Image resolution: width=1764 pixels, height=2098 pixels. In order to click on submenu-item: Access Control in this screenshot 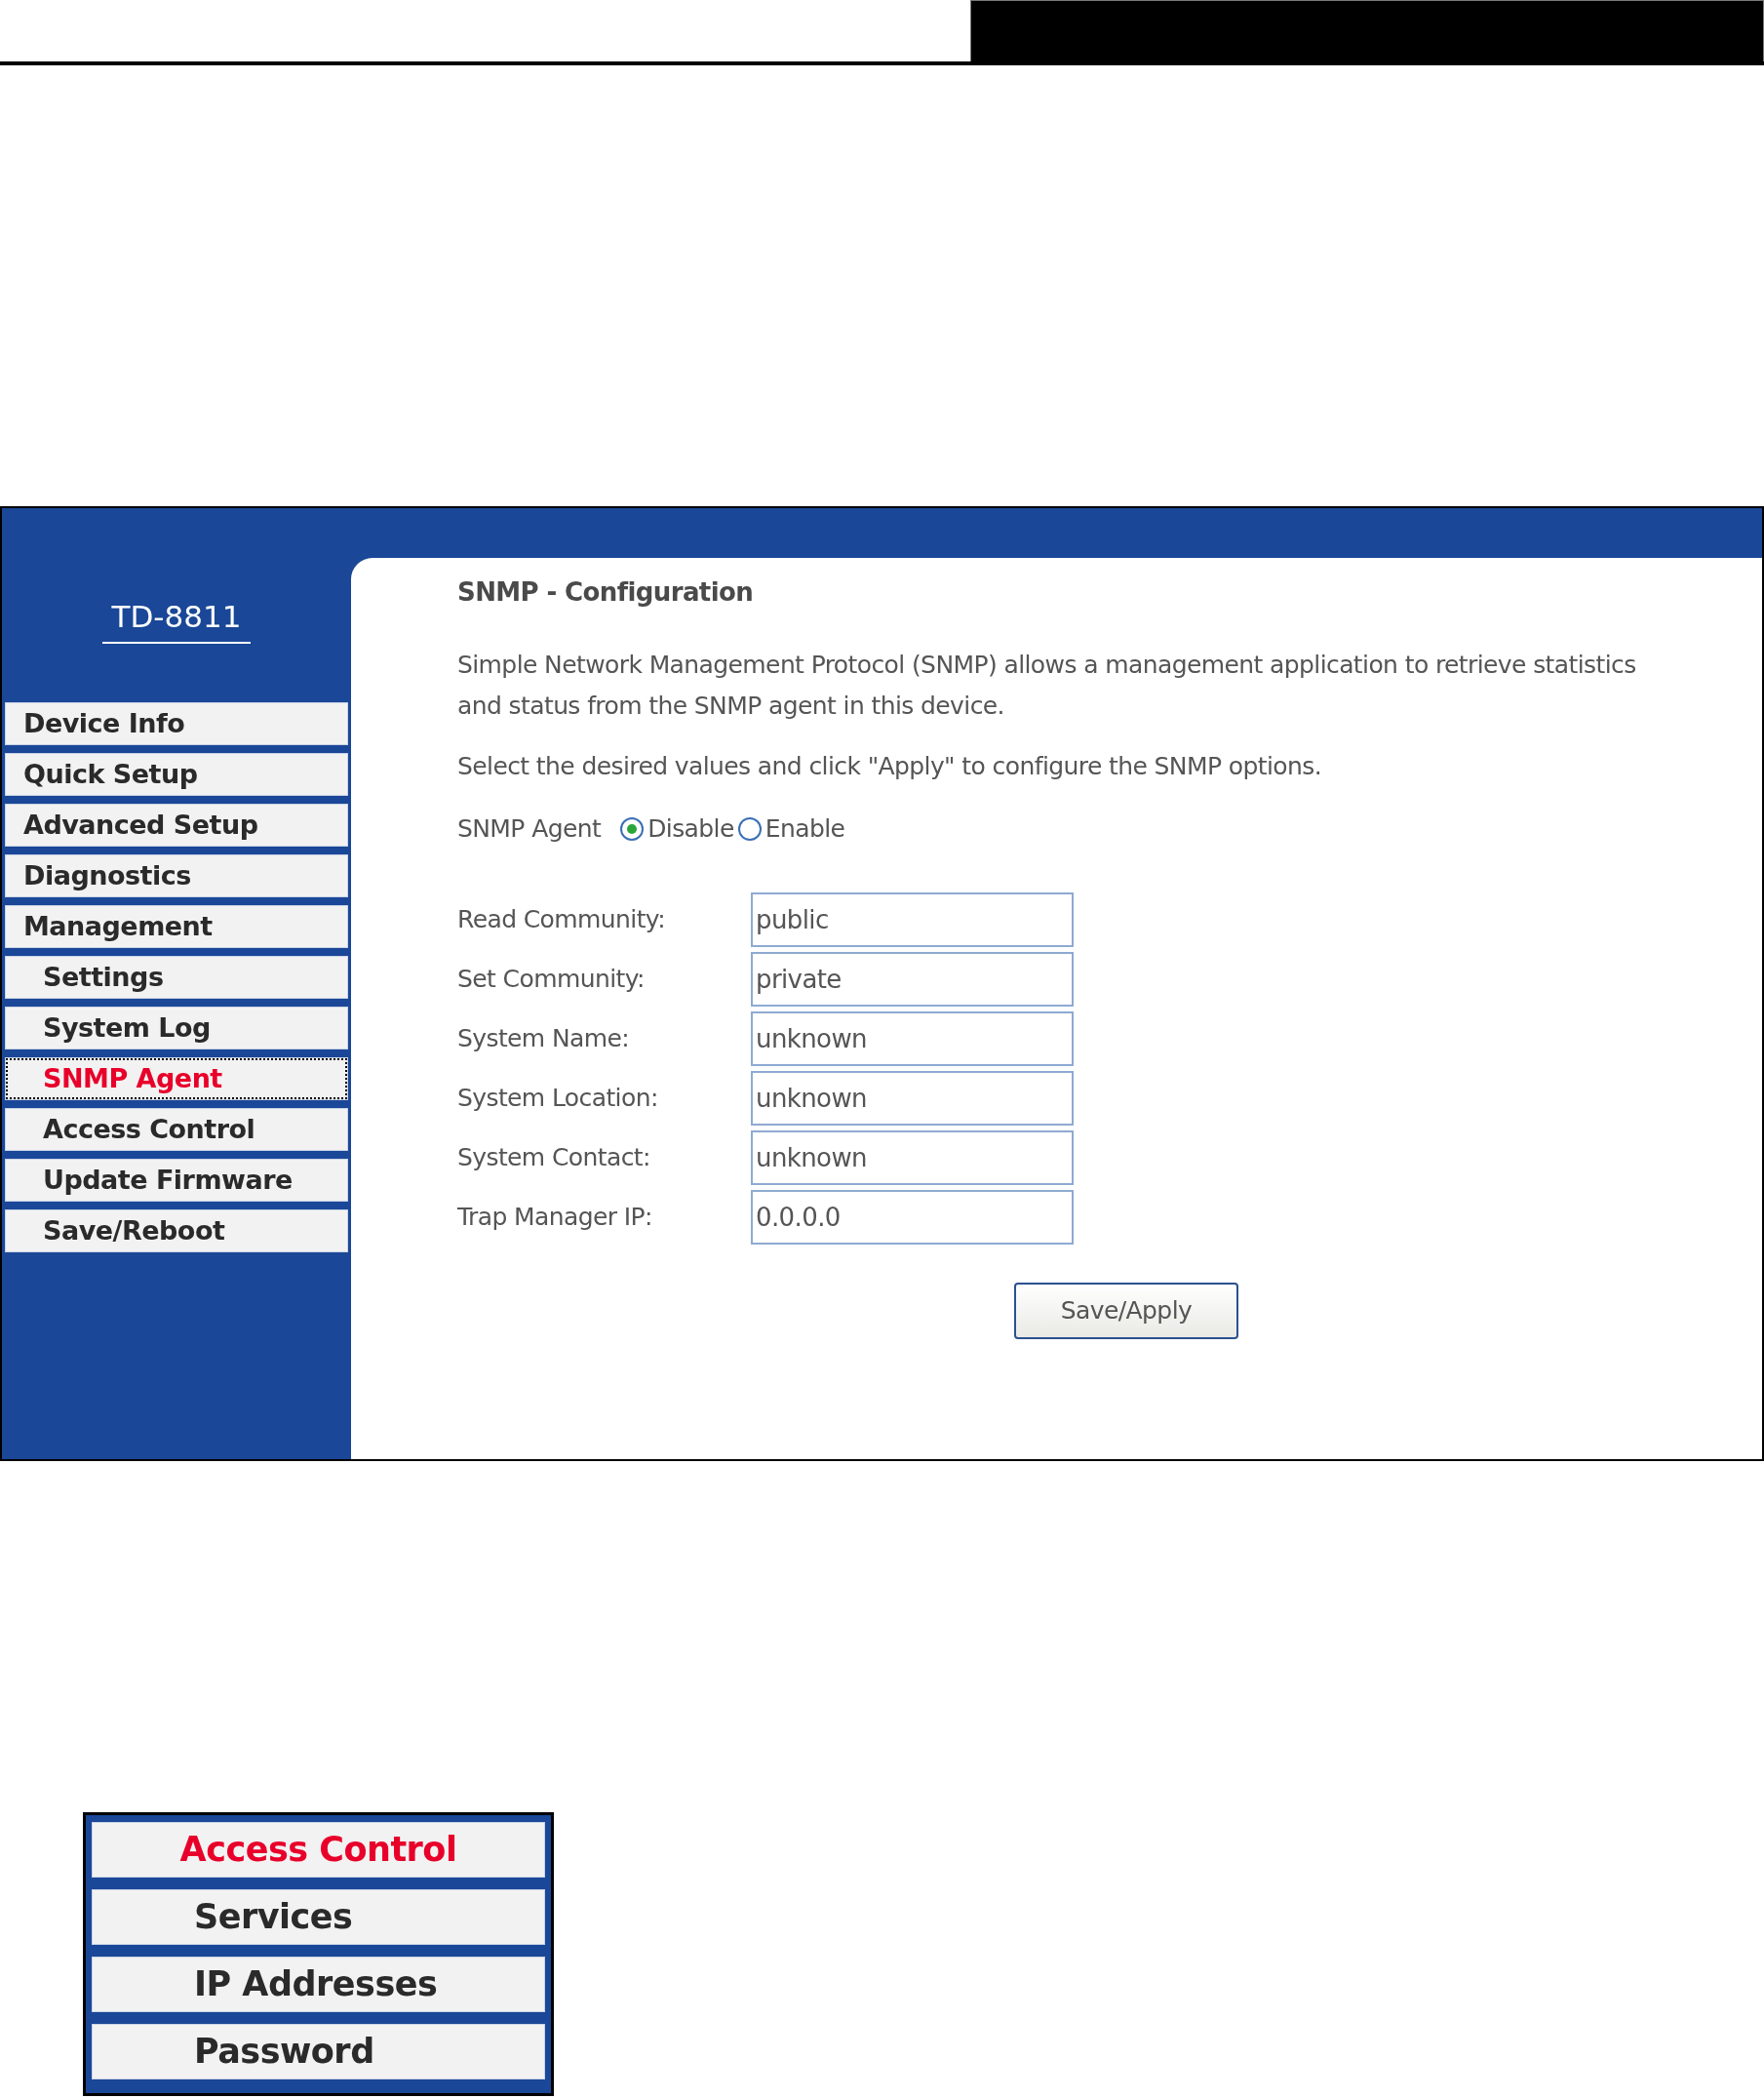, I will do `click(318, 1850)`.